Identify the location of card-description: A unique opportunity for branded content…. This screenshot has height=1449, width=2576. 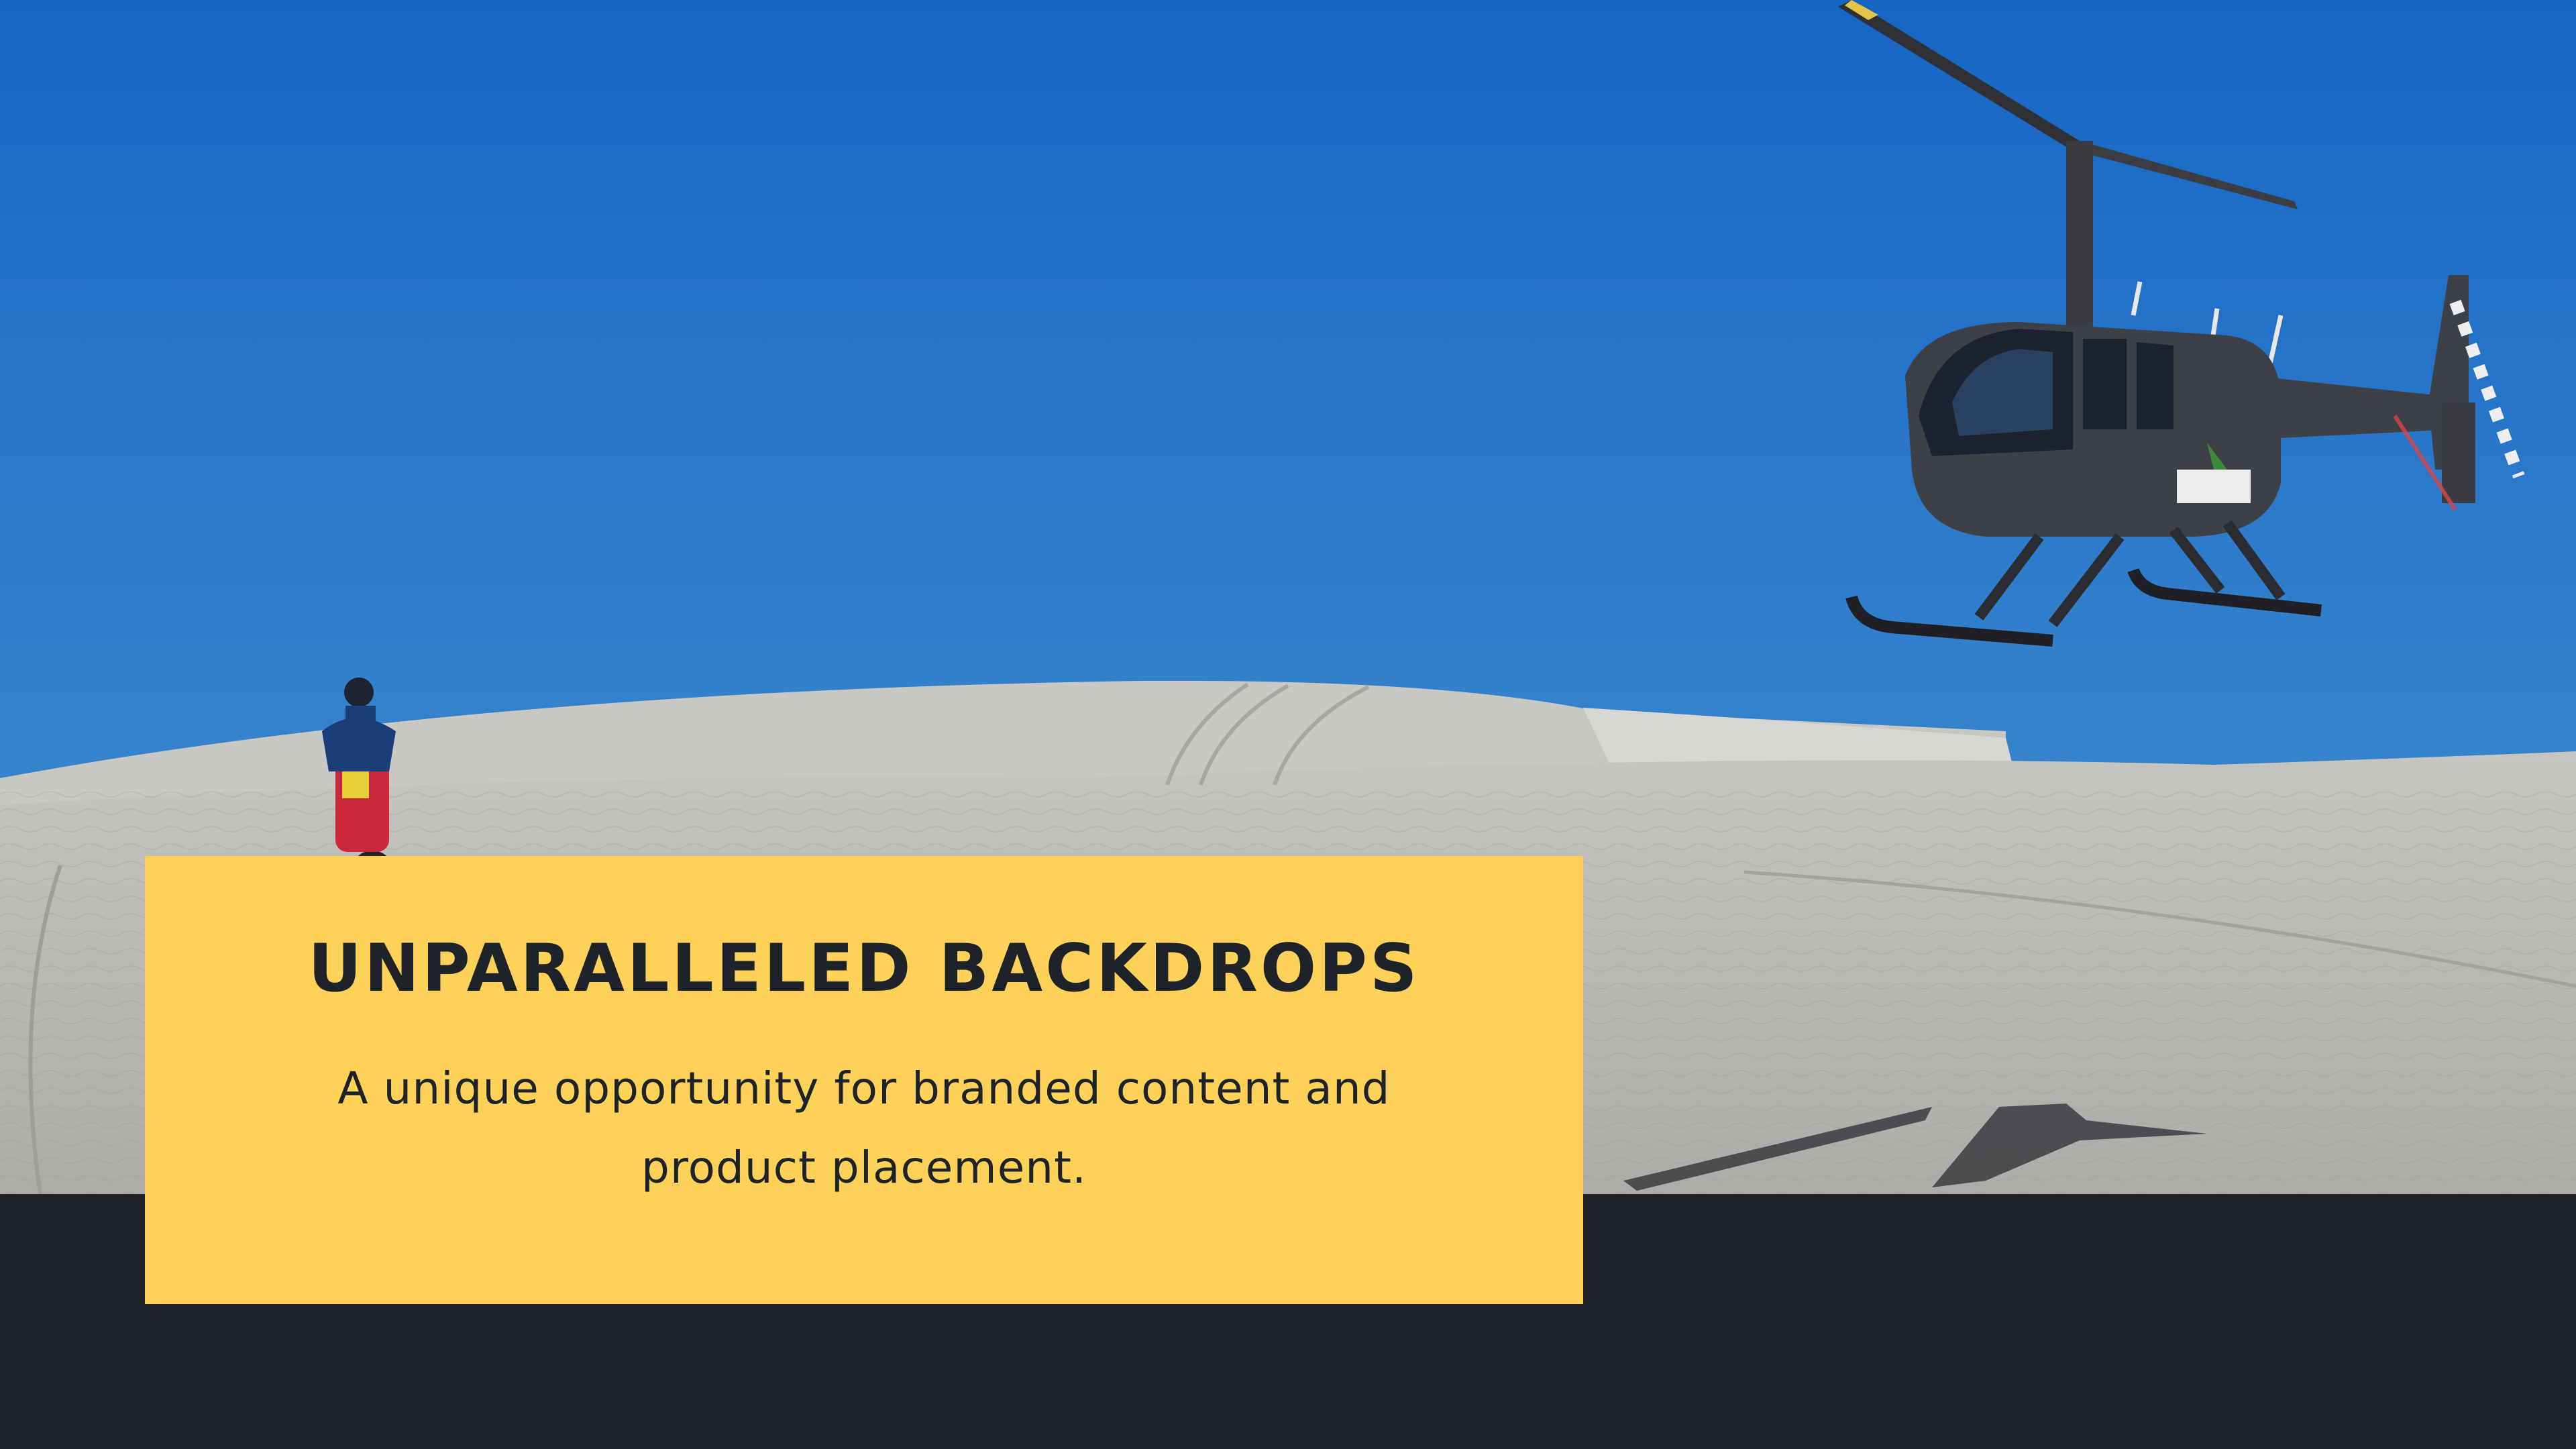
(864, 1128).